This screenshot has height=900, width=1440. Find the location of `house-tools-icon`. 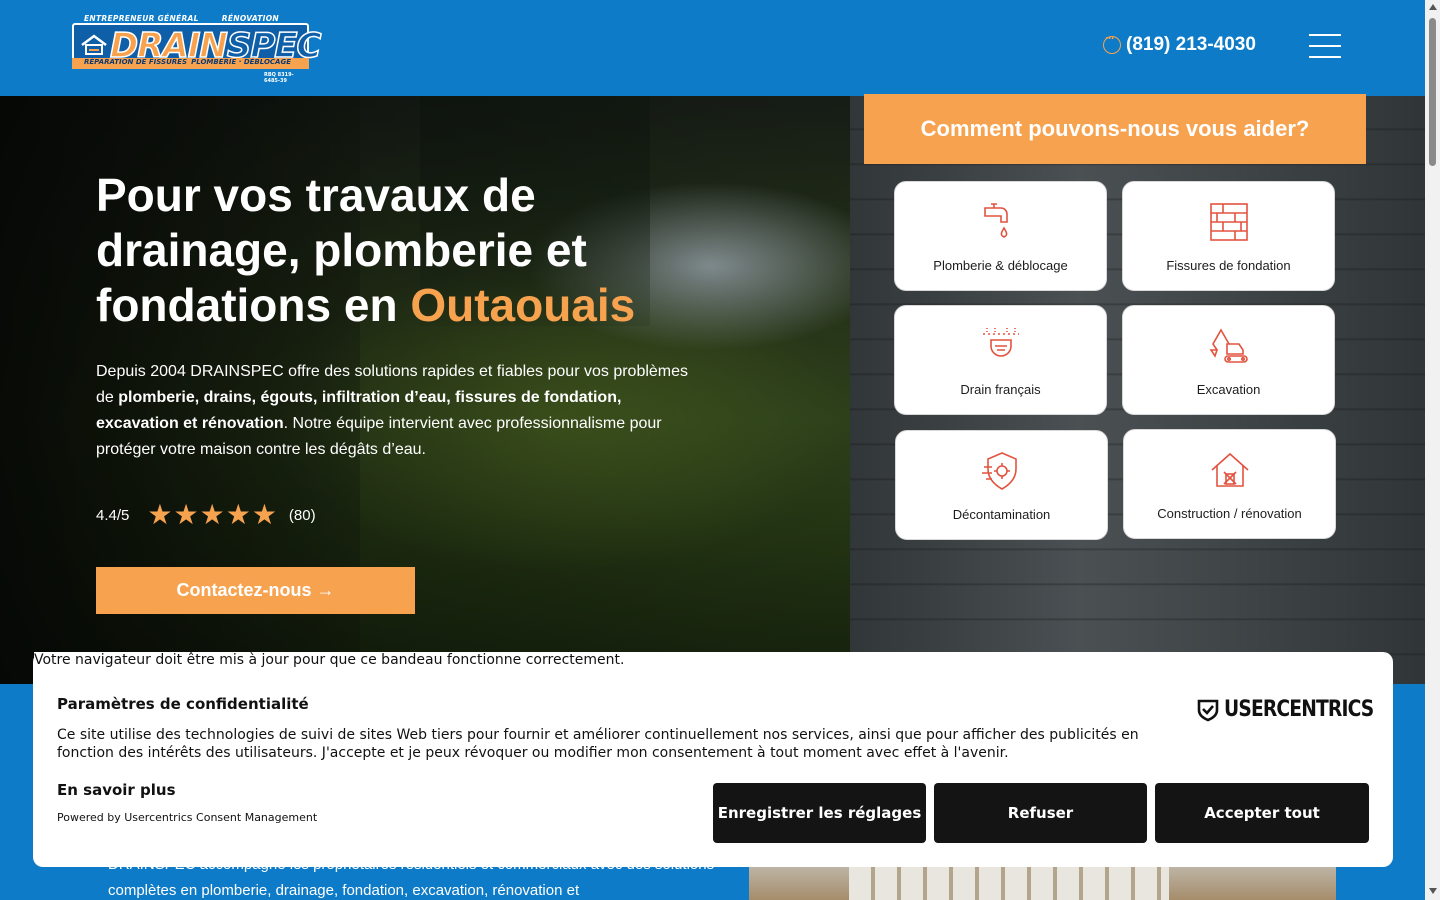

house-tools-icon is located at coordinates (1229, 469).